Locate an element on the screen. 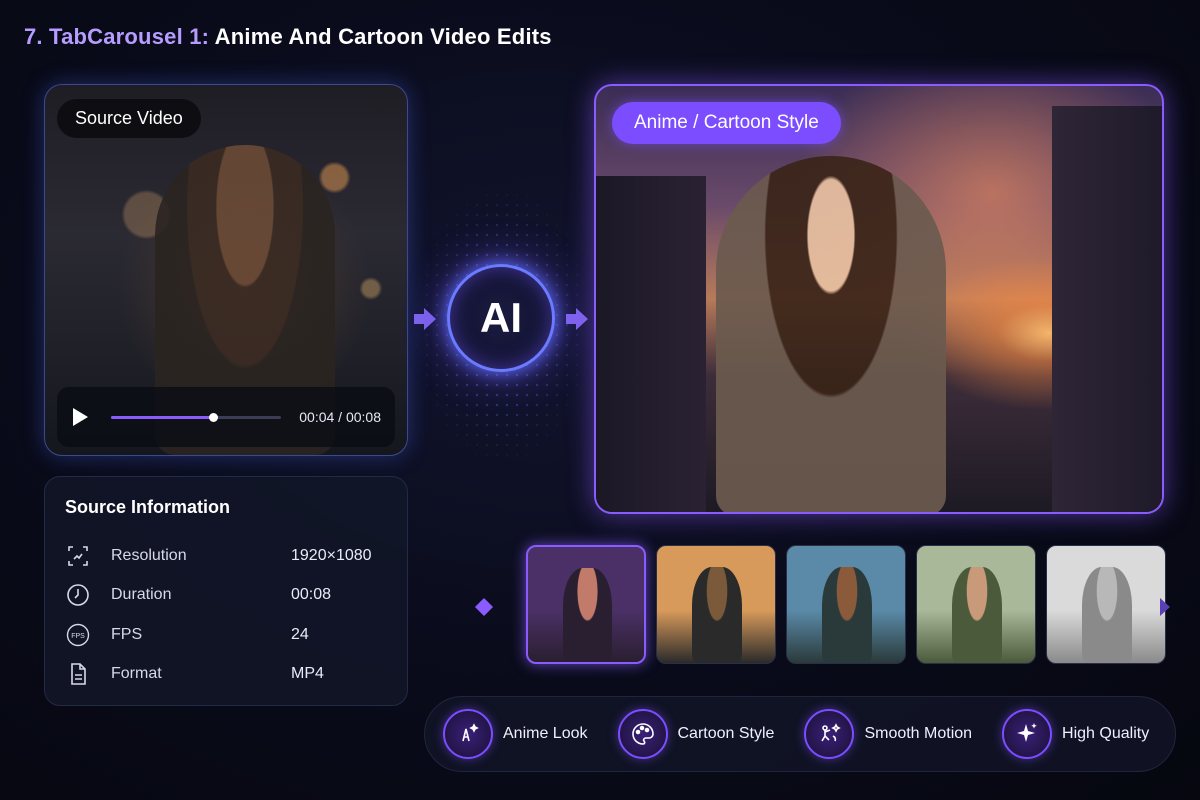 The image size is (1200, 800). feature-label: Anime Look is located at coordinates (545, 733).